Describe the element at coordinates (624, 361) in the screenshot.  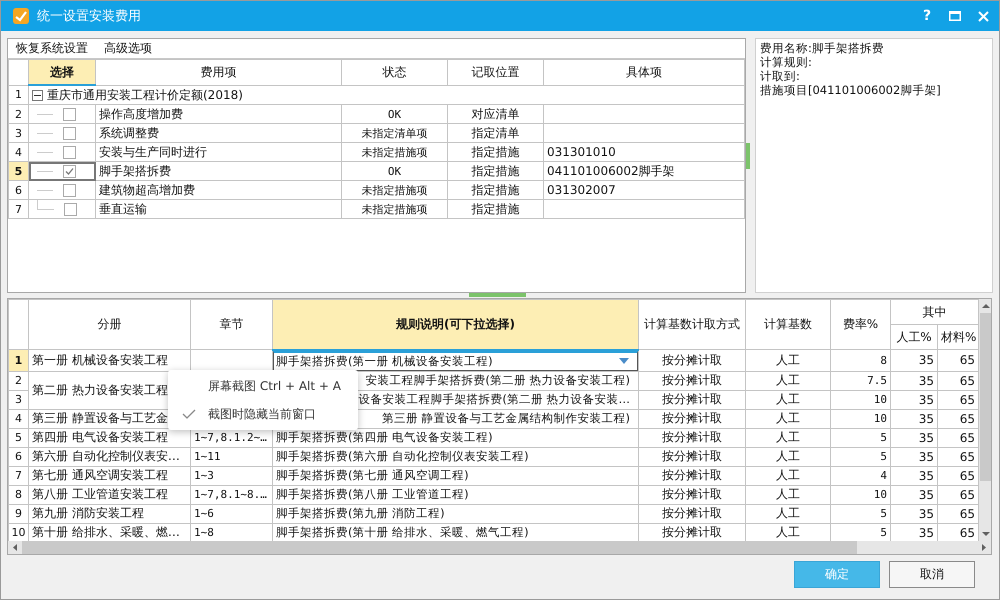
I see `caret-icon` at that location.